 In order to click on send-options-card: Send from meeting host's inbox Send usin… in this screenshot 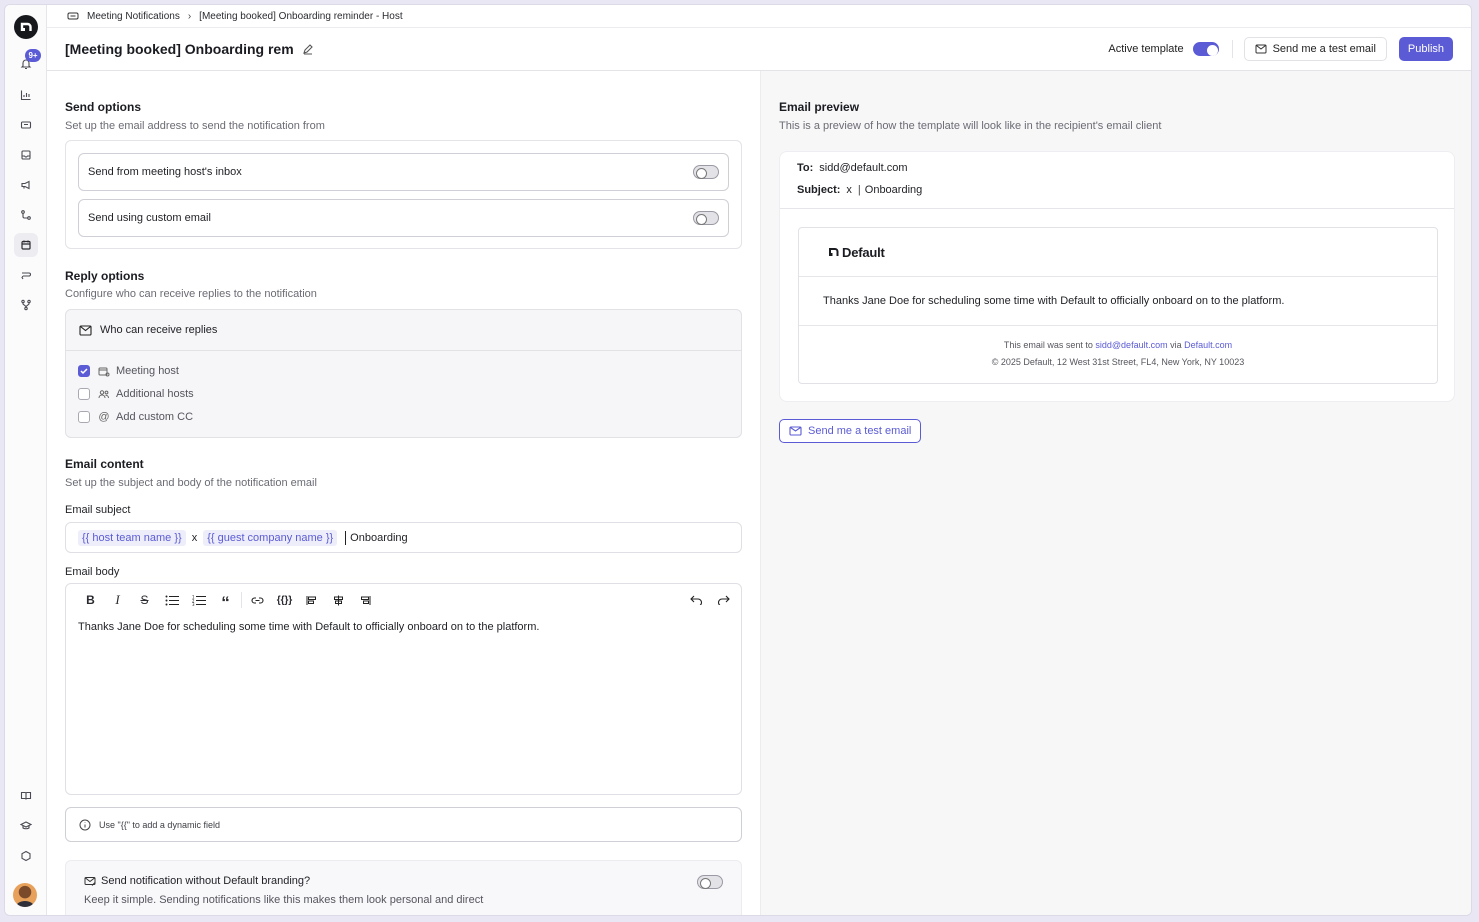, I will do `click(403, 194)`.